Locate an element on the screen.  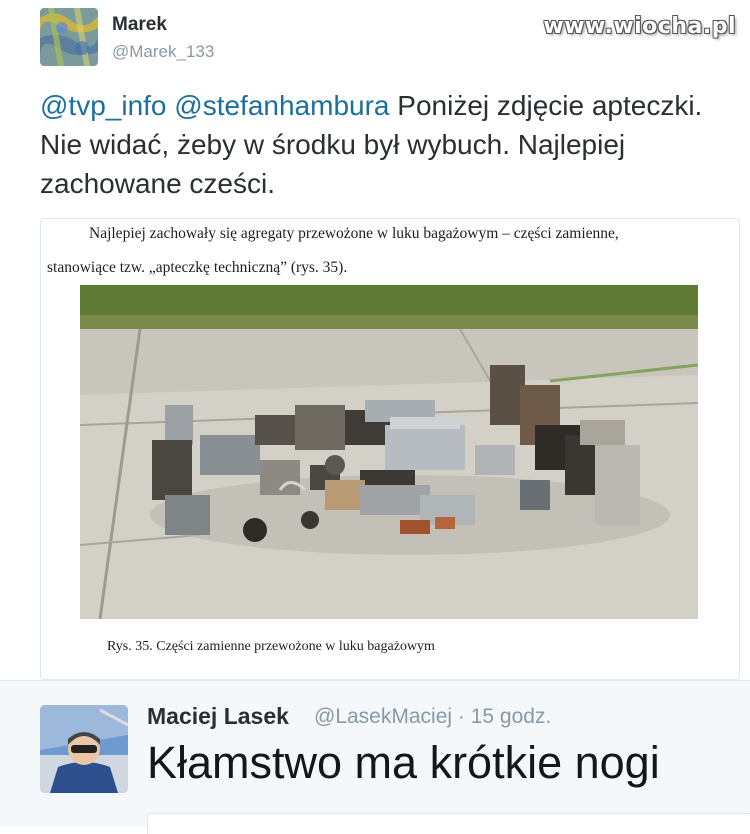
reply-timestamp: 15 godz. is located at coordinates (511, 716).